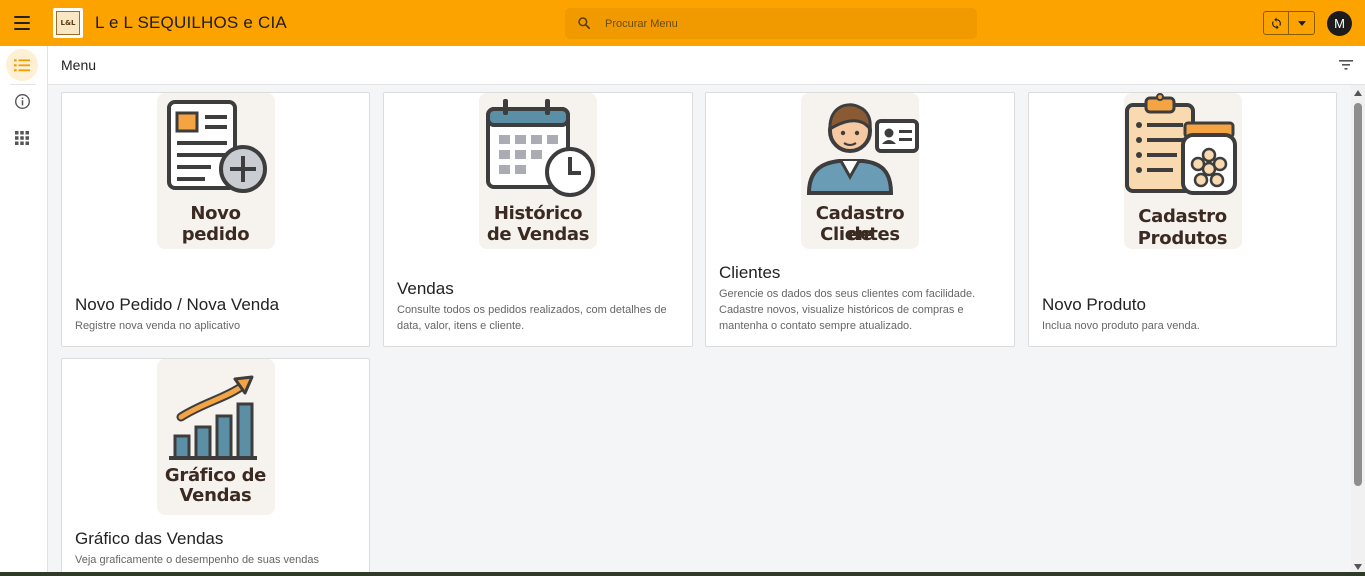  Describe the element at coordinates (158, 326) in the screenshot. I see `card-description: Registre nova venda no aplicativo` at that location.